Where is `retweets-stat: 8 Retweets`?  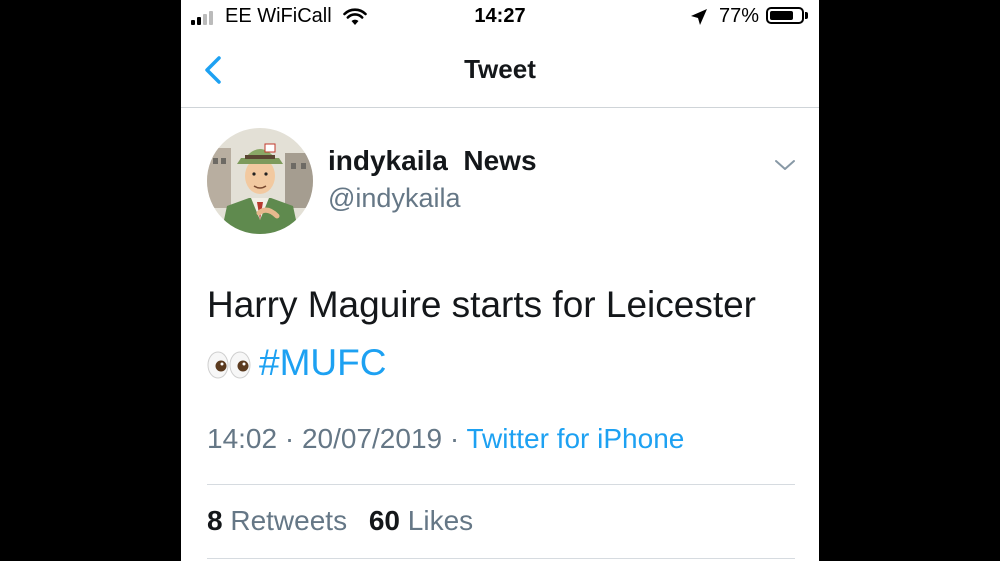
retweets-stat: 8 Retweets is located at coordinates (277, 520).